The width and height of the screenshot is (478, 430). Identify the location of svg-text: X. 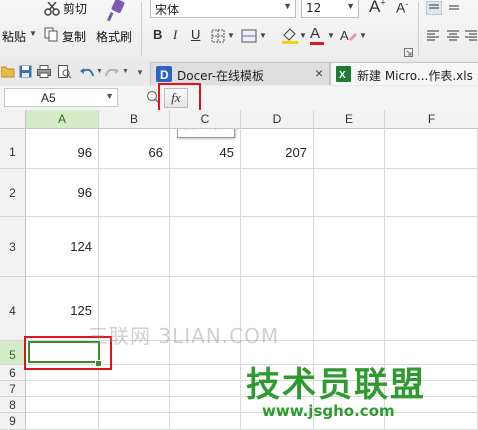
(342, 75).